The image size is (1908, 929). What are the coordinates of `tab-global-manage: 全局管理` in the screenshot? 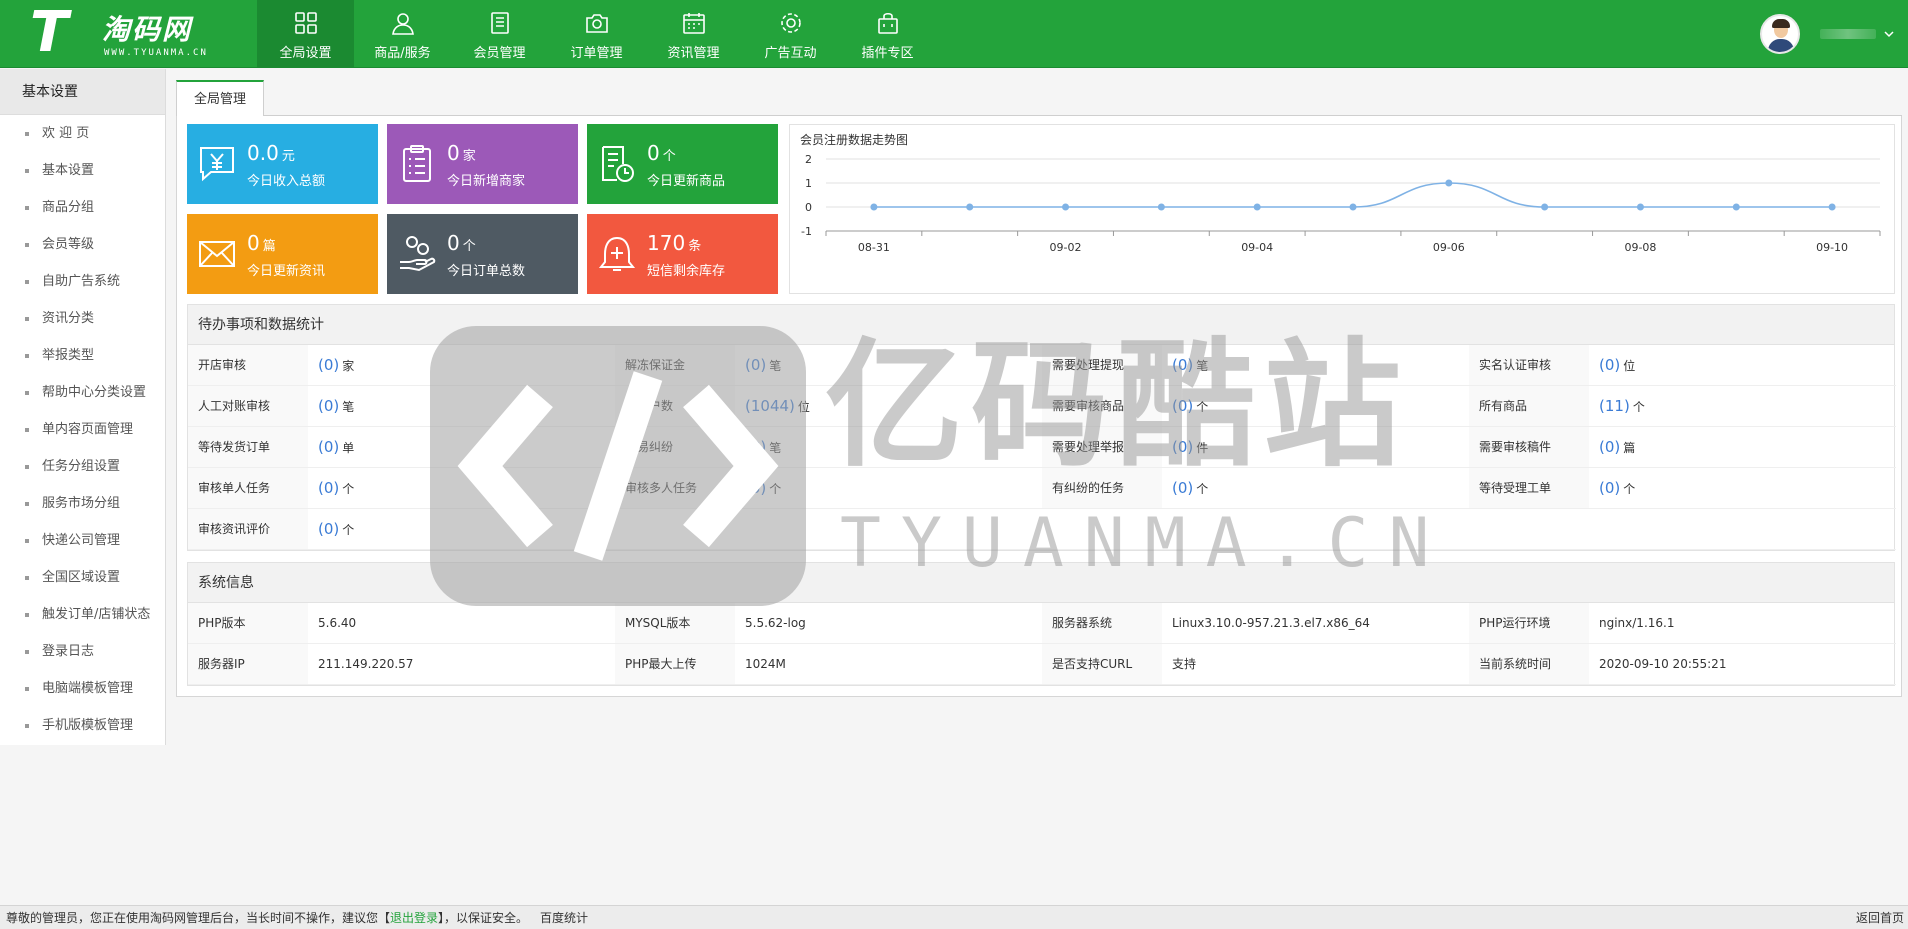 It's located at (220, 98).